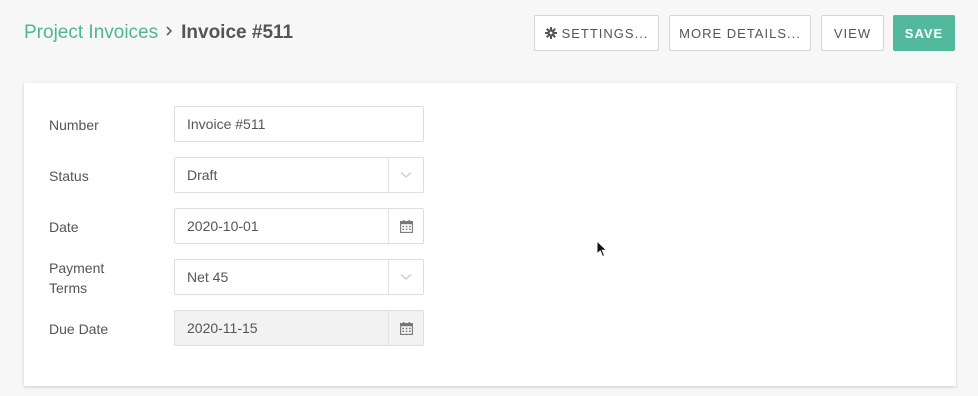 Image resolution: width=978 pixels, height=396 pixels. I want to click on view-button: VIEW, so click(852, 33).